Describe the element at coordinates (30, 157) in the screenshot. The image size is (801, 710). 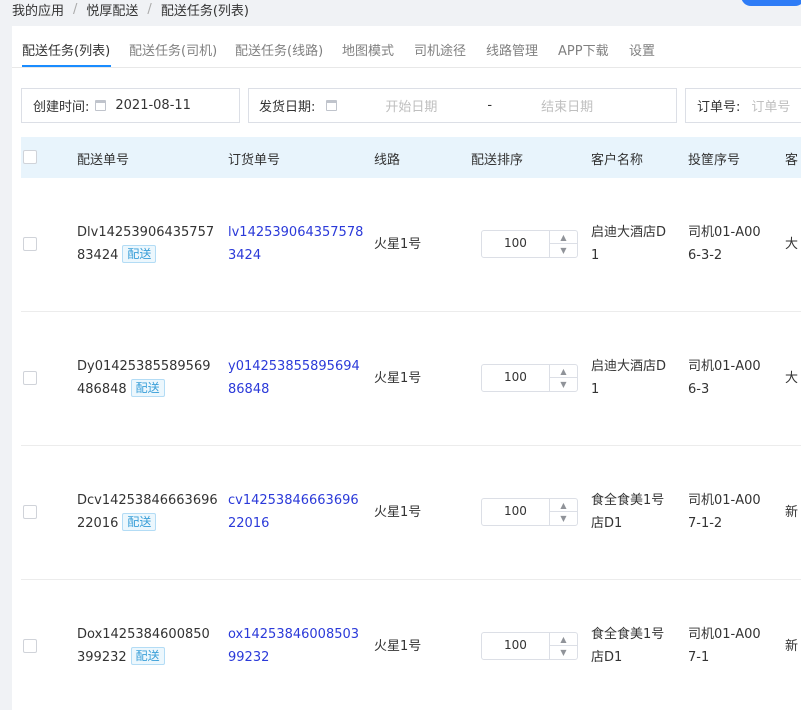
I see `select-all-checkbox` at that location.